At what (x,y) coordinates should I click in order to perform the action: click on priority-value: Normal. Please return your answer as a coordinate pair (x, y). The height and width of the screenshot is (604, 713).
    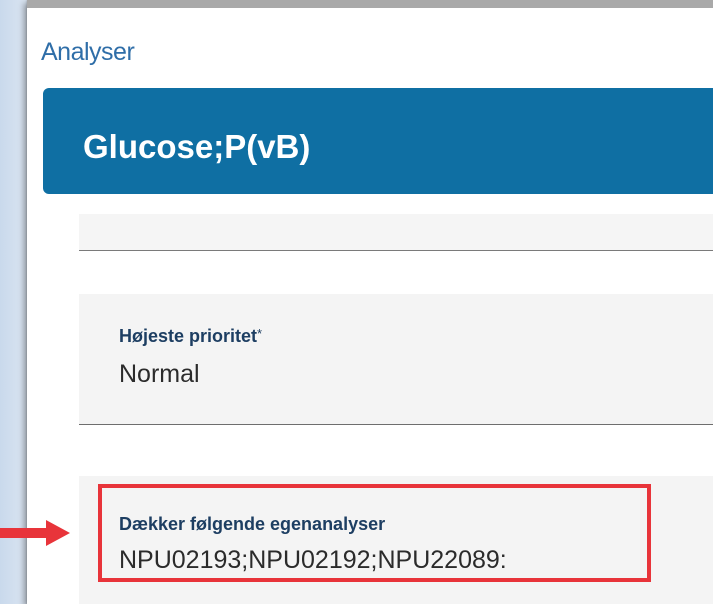
    Looking at the image, I should click on (159, 374).